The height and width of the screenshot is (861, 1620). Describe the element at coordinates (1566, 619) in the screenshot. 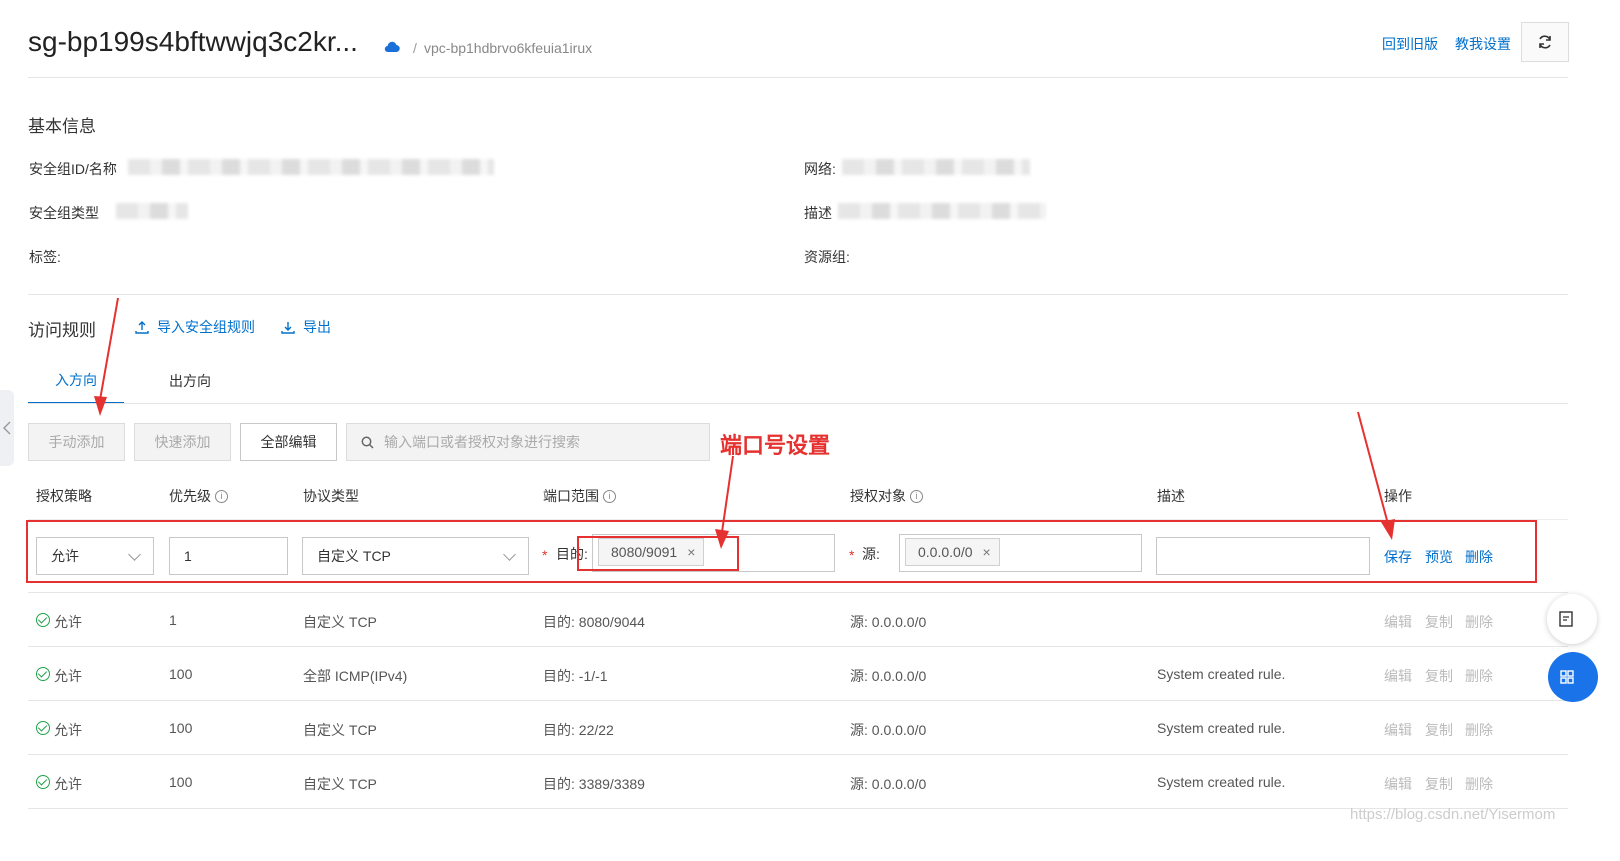

I see `feedback-icon` at that location.